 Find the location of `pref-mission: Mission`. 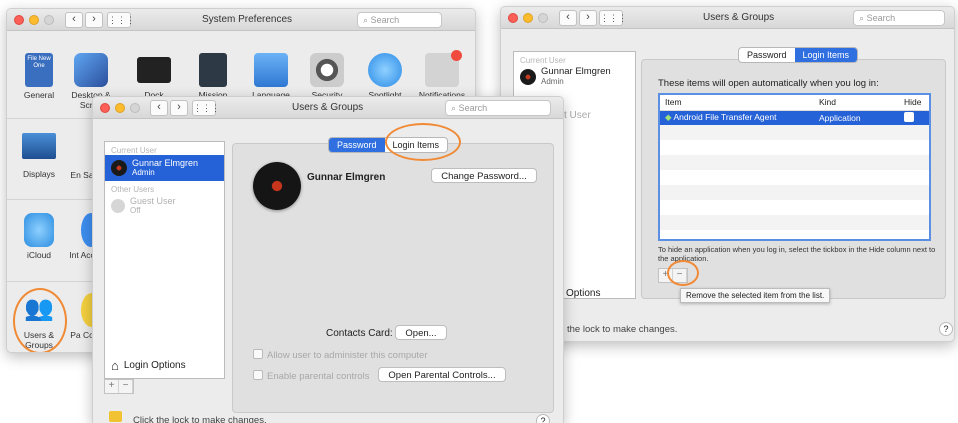

pref-mission: Mission is located at coordinates (213, 76).